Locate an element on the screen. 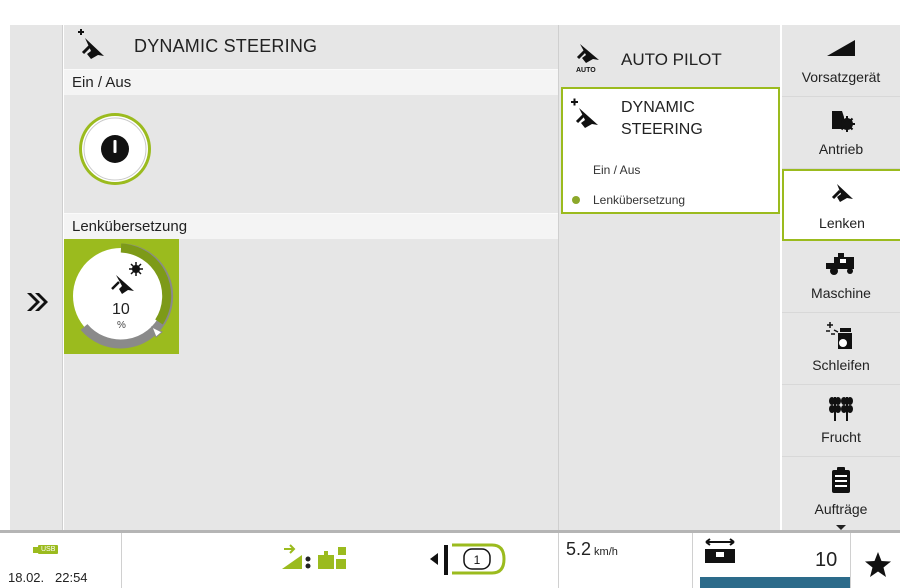 The image size is (900, 588). tab-lenken: Lenken is located at coordinates (841, 205).